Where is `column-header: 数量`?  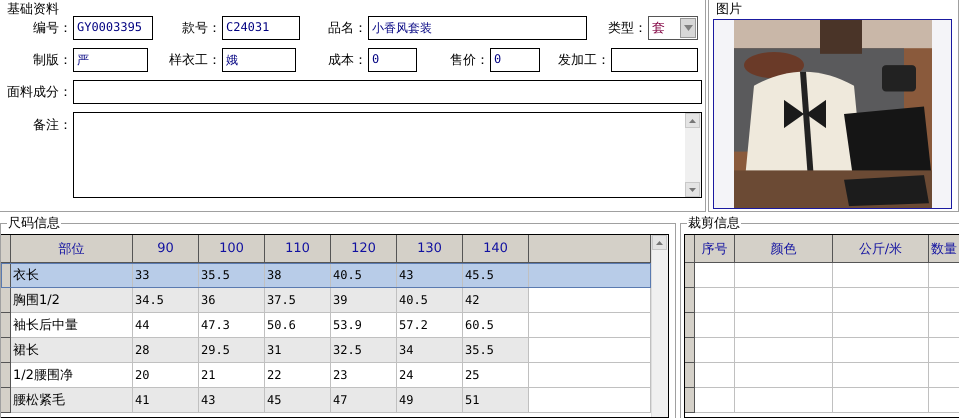
column-header: 数量 is located at coordinates (944, 249).